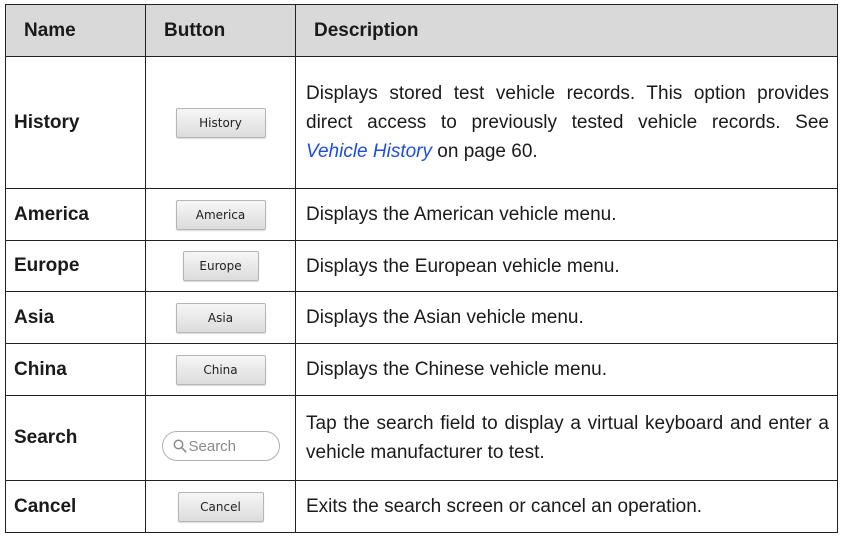 Image resolution: width=843 pixels, height=559 pixels. What do you see at coordinates (566, 214) in the screenshot?
I see `row-description: Displays the American vehicle menu.` at bounding box center [566, 214].